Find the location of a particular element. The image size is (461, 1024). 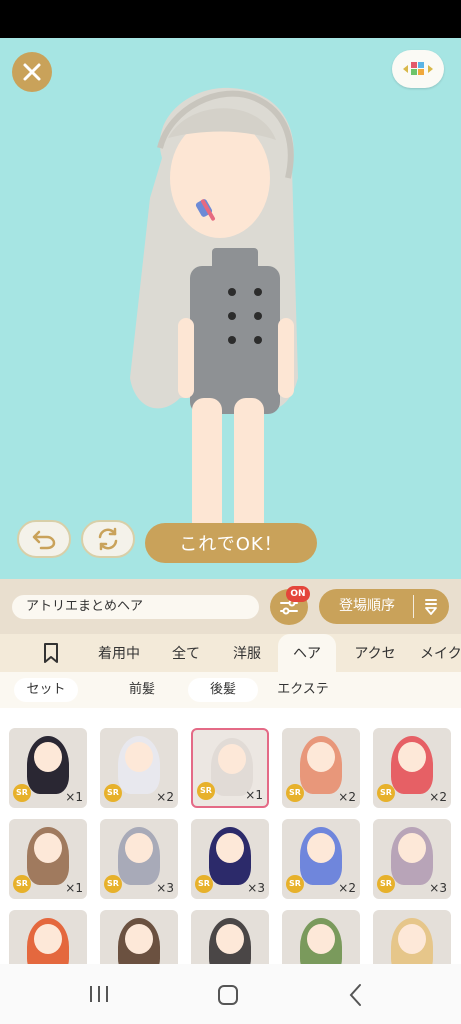

sort-toggle-icon is located at coordinates (431, 607).